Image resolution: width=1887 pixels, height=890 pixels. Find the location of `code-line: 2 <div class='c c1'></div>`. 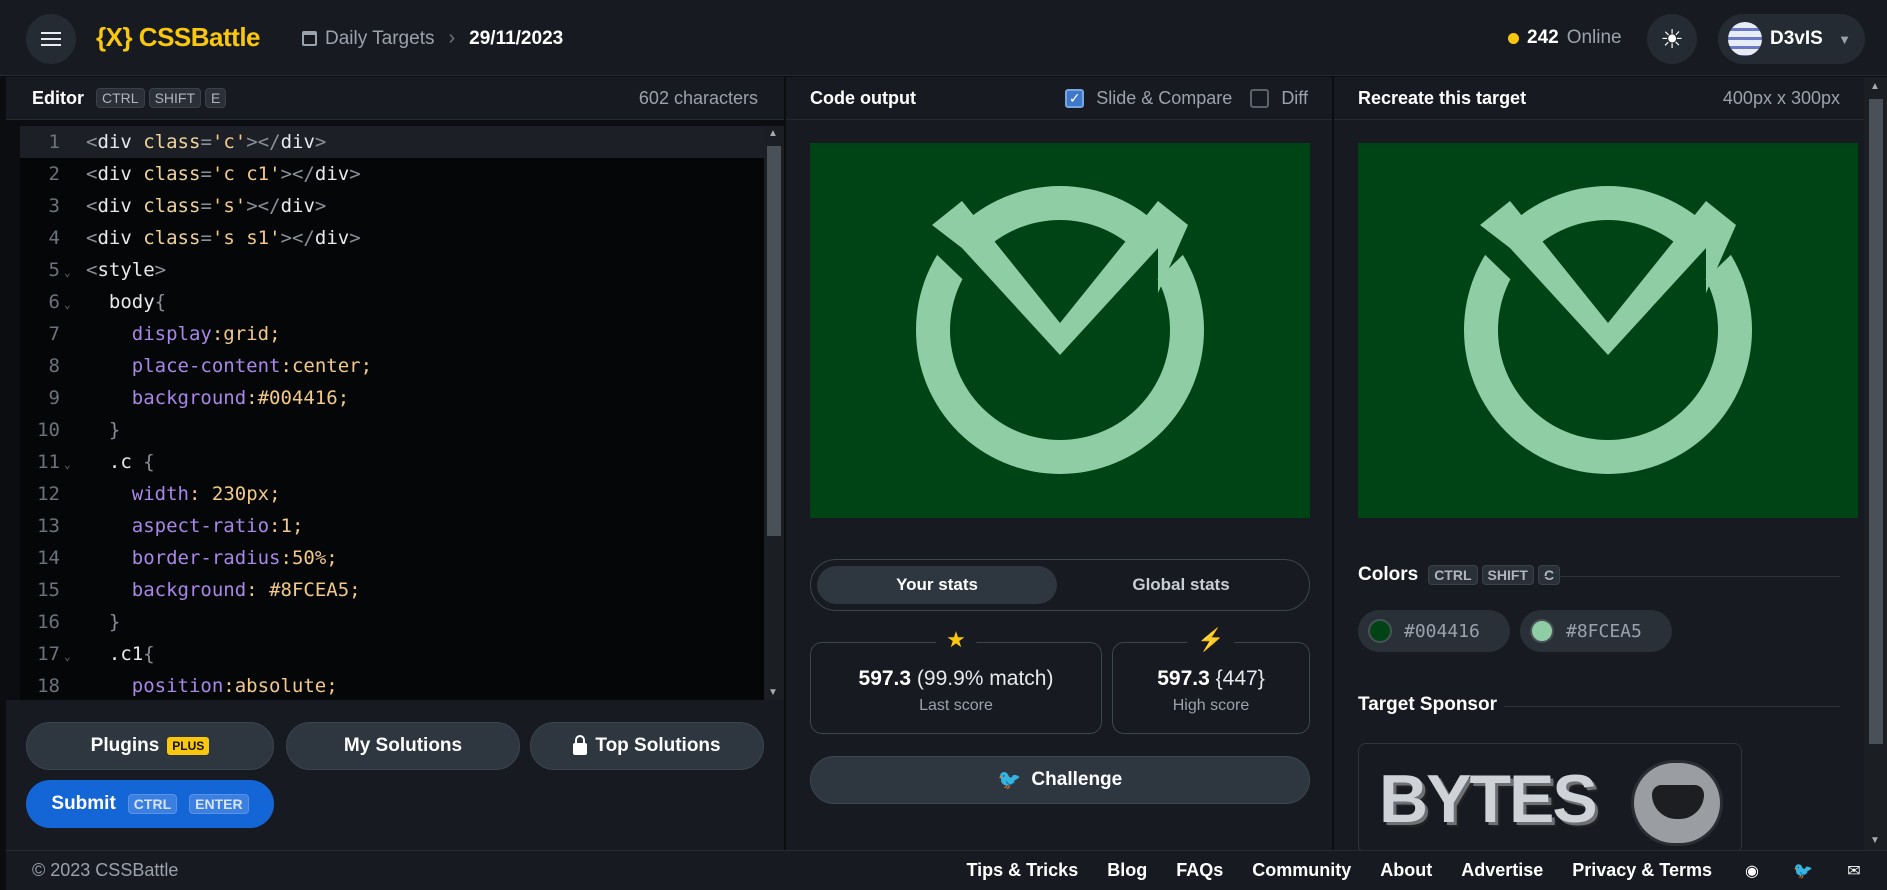

code-line: 2 <div class='c c1'></div> is located at coordinates (392, 174).